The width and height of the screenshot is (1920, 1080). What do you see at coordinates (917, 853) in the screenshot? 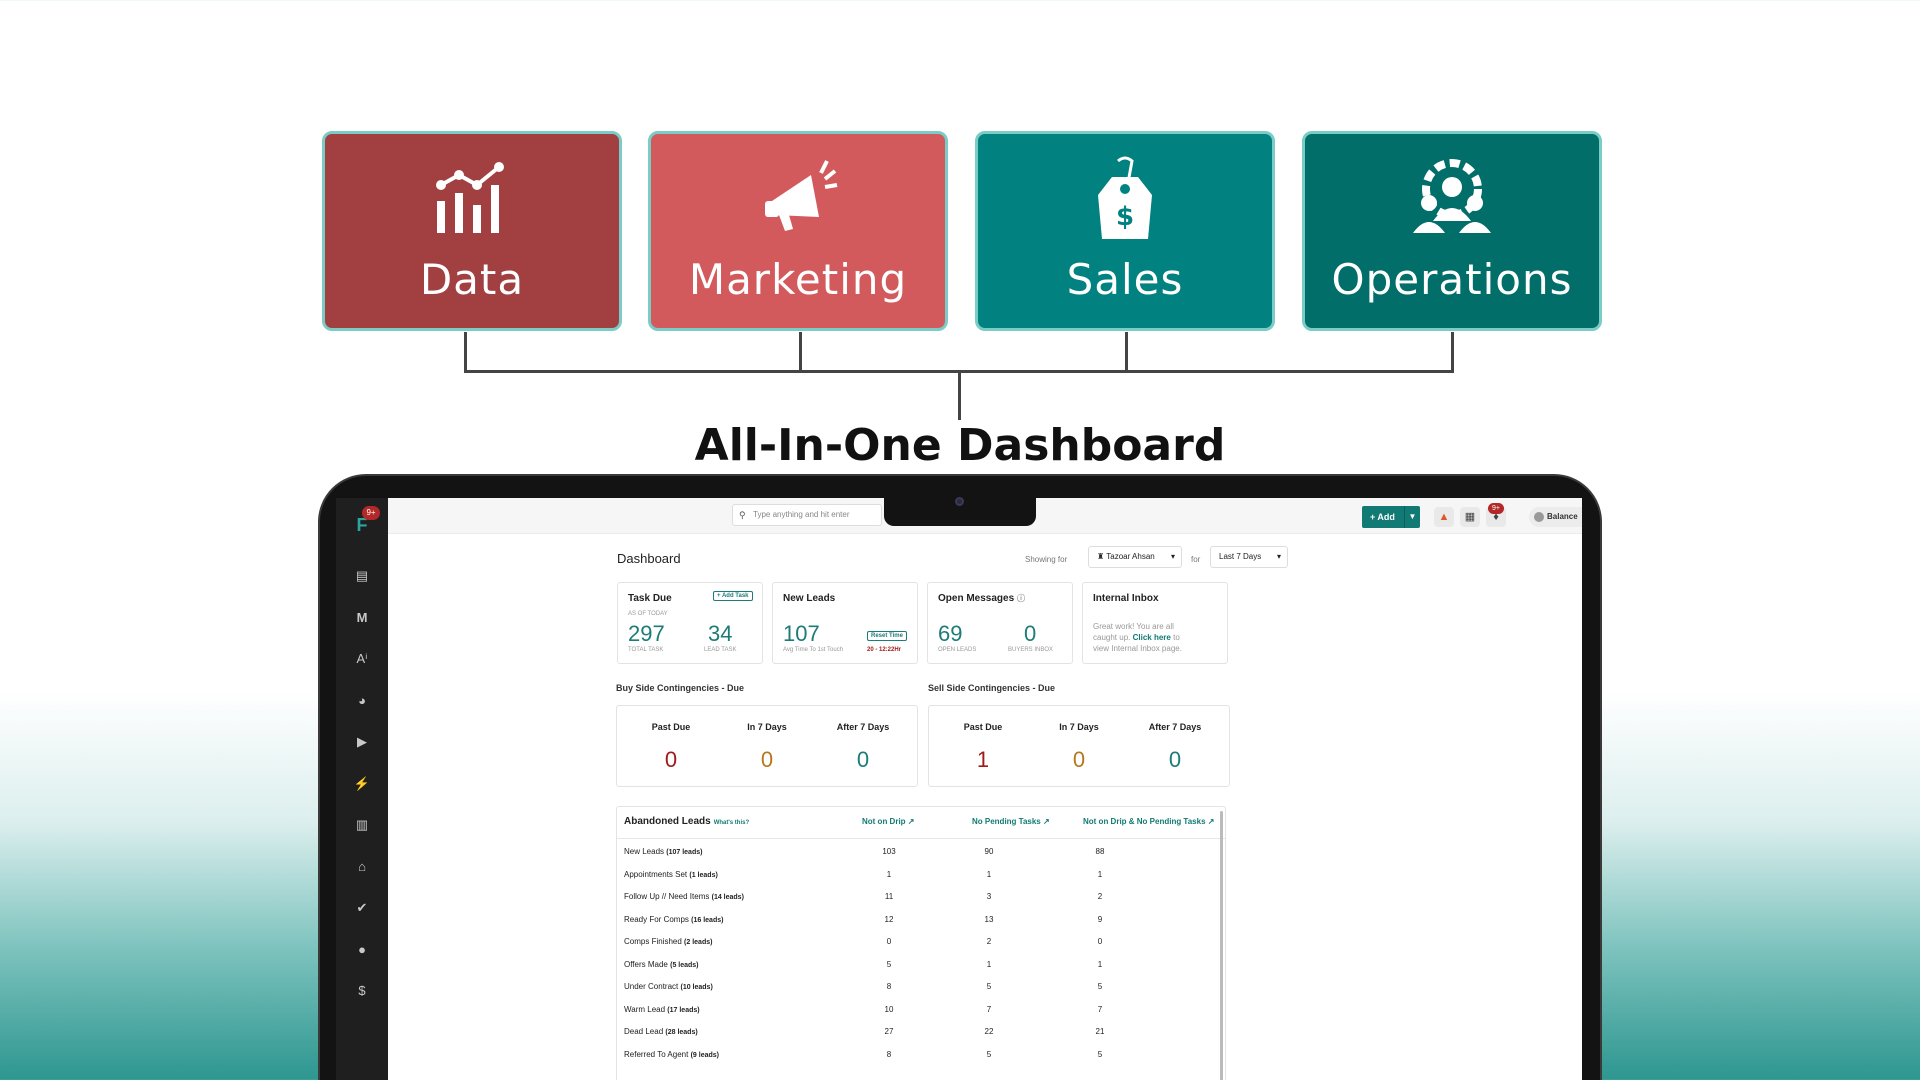
I see `table-row: New Leads (107 leads) 103 90 88` at bounding box center [917, 853].